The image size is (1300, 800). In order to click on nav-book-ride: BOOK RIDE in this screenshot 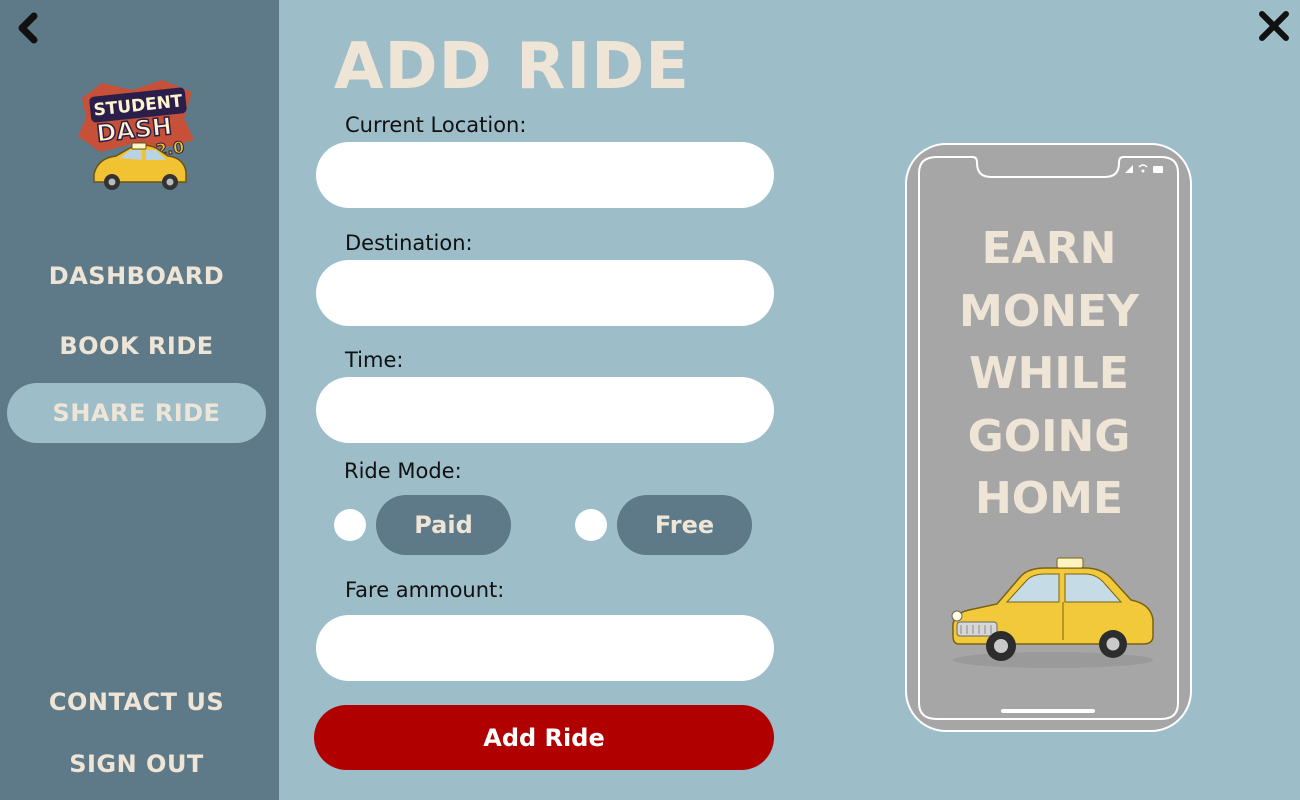, I will do `click(136, 346)`.